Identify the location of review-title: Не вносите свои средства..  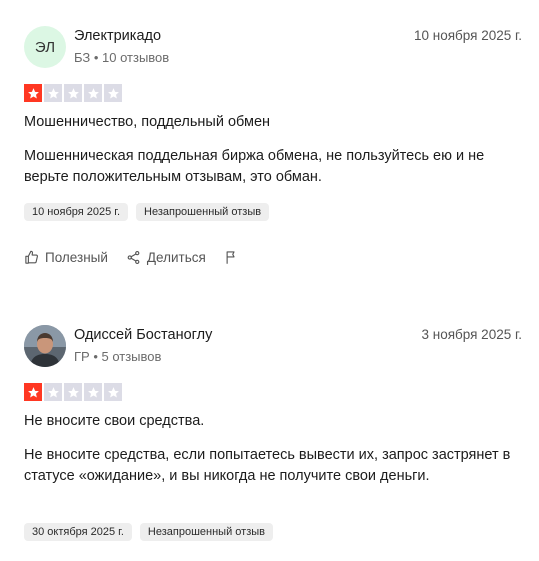
(114, 421).